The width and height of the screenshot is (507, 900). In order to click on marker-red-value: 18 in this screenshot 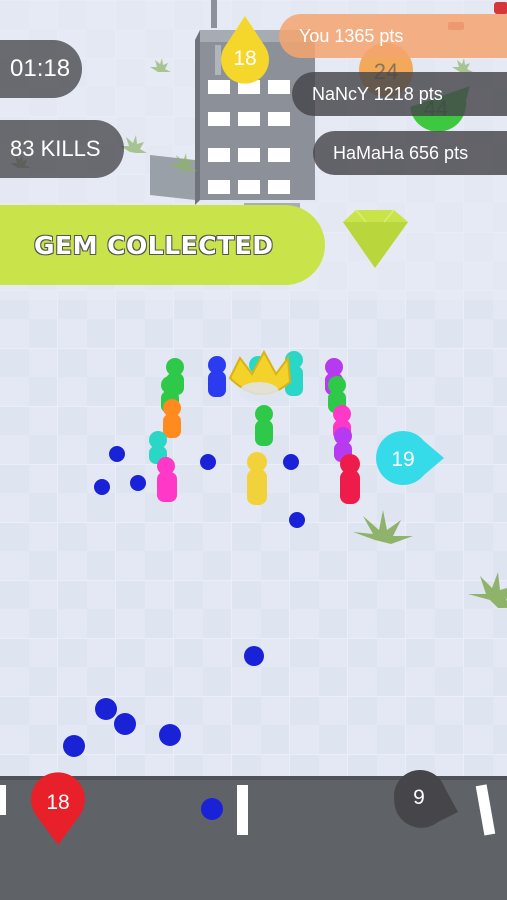, I will do `click(57, 802)`.